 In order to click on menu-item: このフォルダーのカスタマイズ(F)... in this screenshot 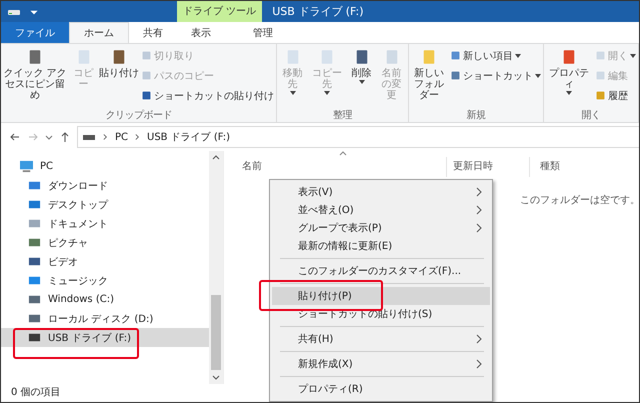, I will do `click(381, 271)`.